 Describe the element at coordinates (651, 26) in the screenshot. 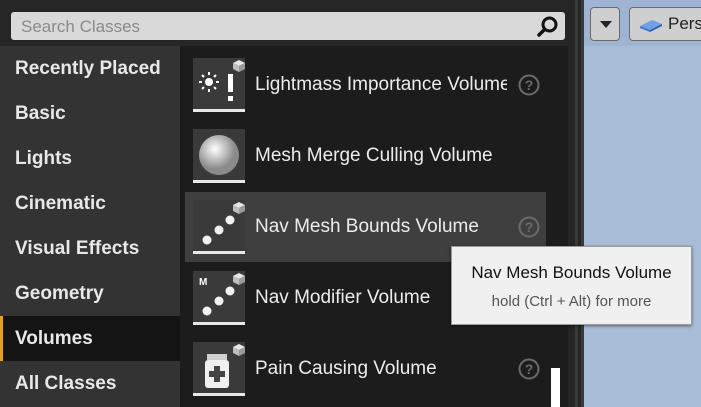

I see `perspective-cube-icon` at that location.